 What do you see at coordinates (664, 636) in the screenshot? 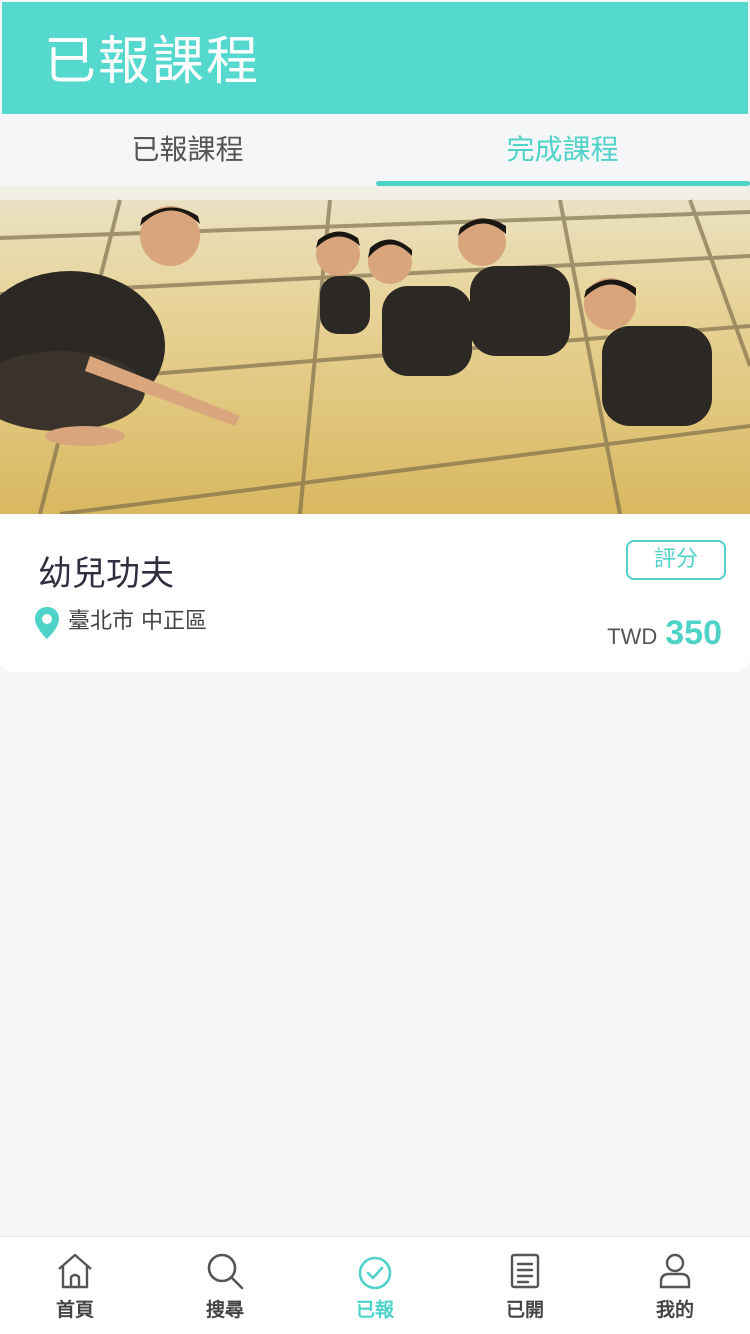
I see `price: TWD 350` at bounding box center [664, 636].